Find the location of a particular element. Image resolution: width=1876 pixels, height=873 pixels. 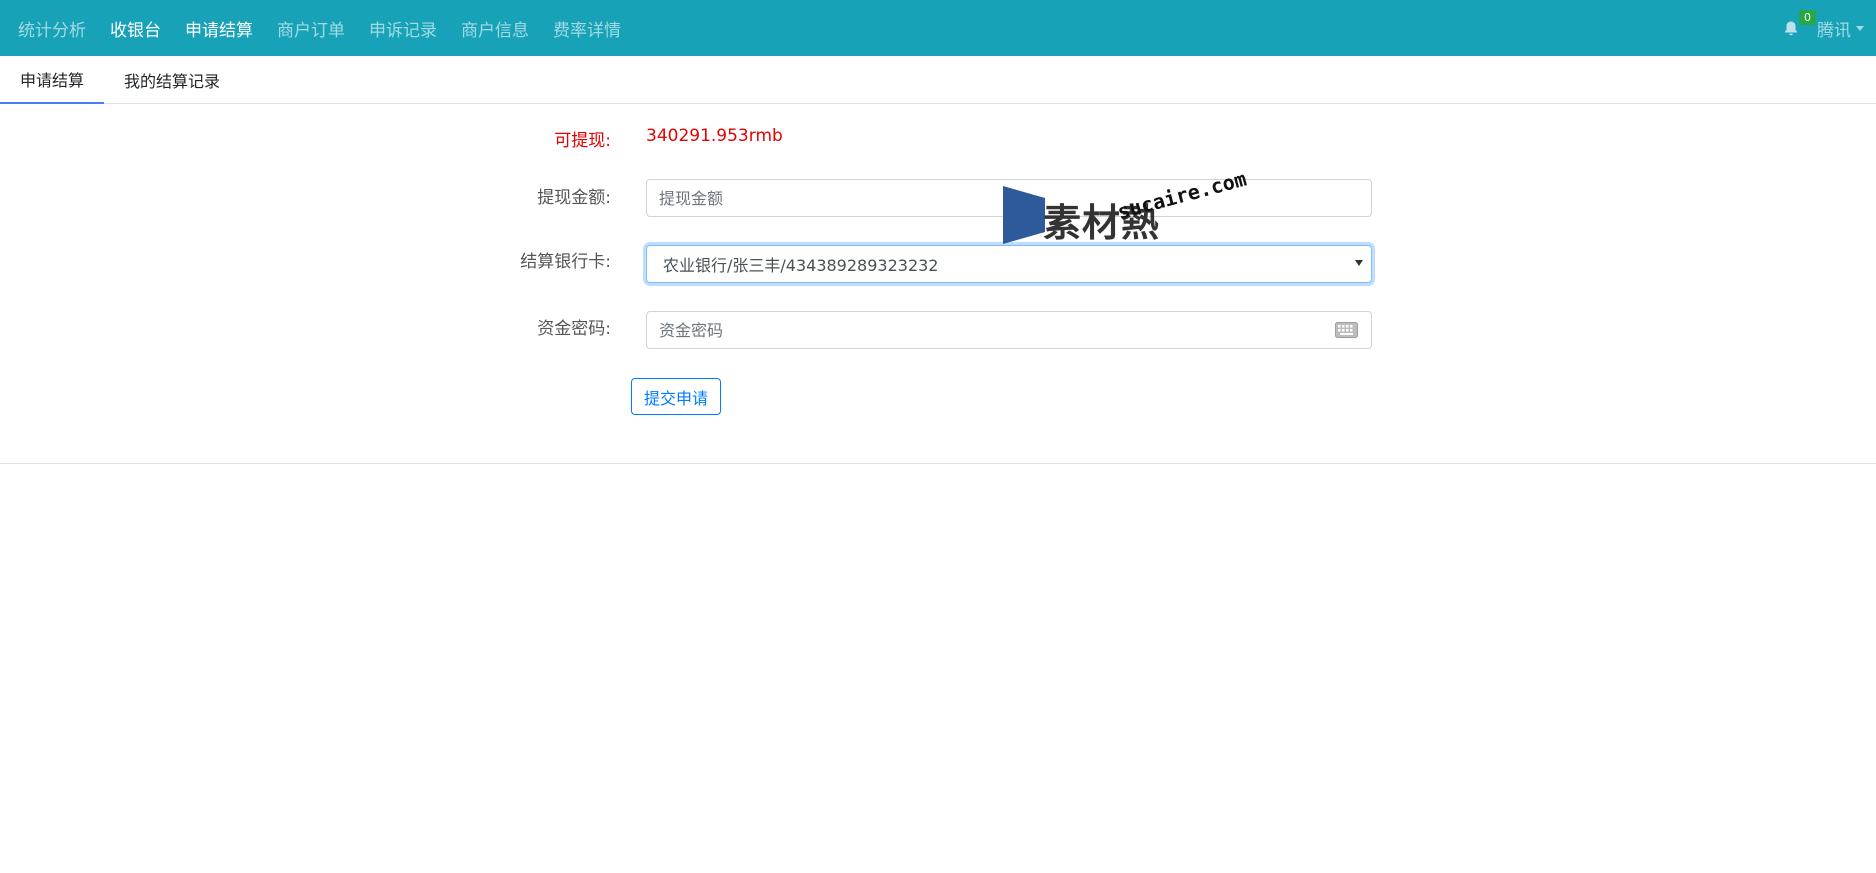

nav-item-complaint-records: 申诉记录 is located at coordinates (403, 28).